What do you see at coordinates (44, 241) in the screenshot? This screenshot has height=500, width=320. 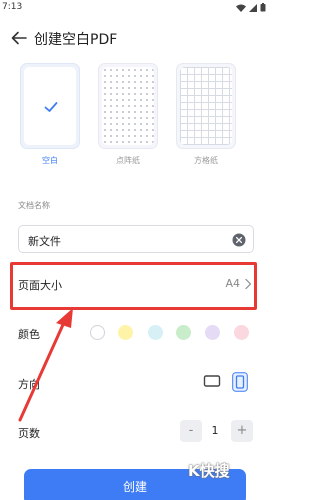 I see `doc-name-value: 新文件` at bounding box center [44, 241].